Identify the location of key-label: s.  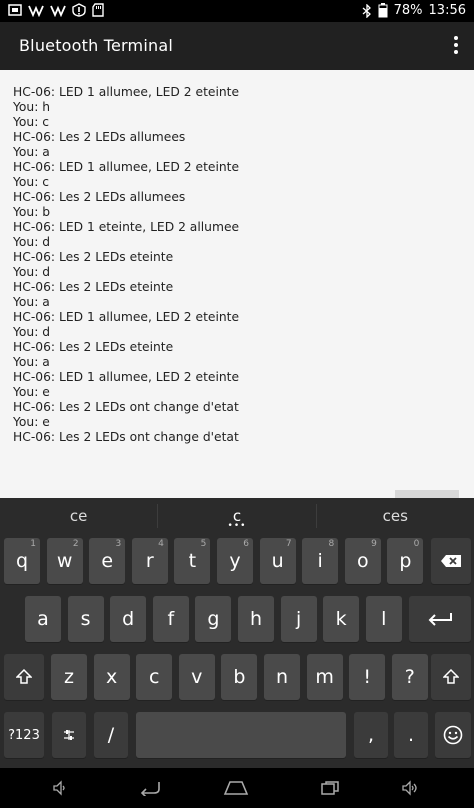
(85, 619).